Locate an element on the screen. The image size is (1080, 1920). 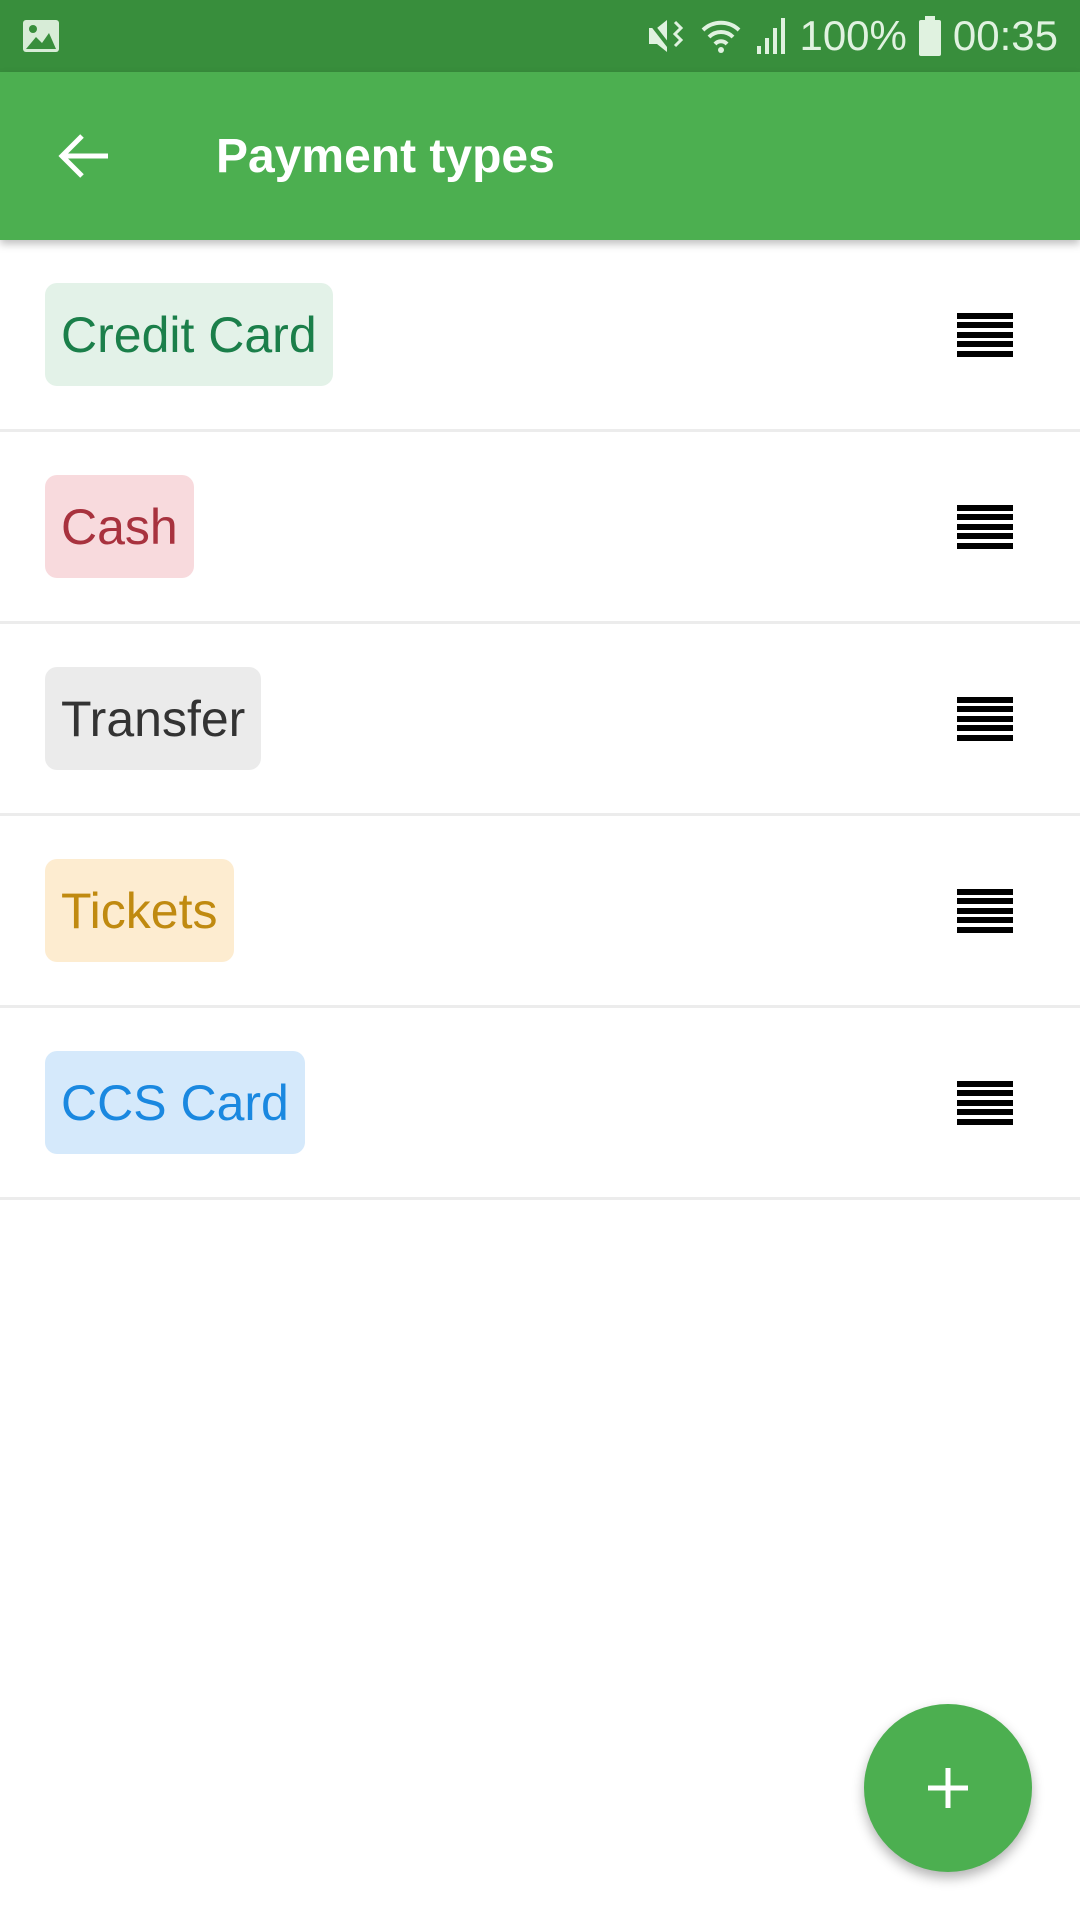
wifi-icon is located at coordinates (721, 36).